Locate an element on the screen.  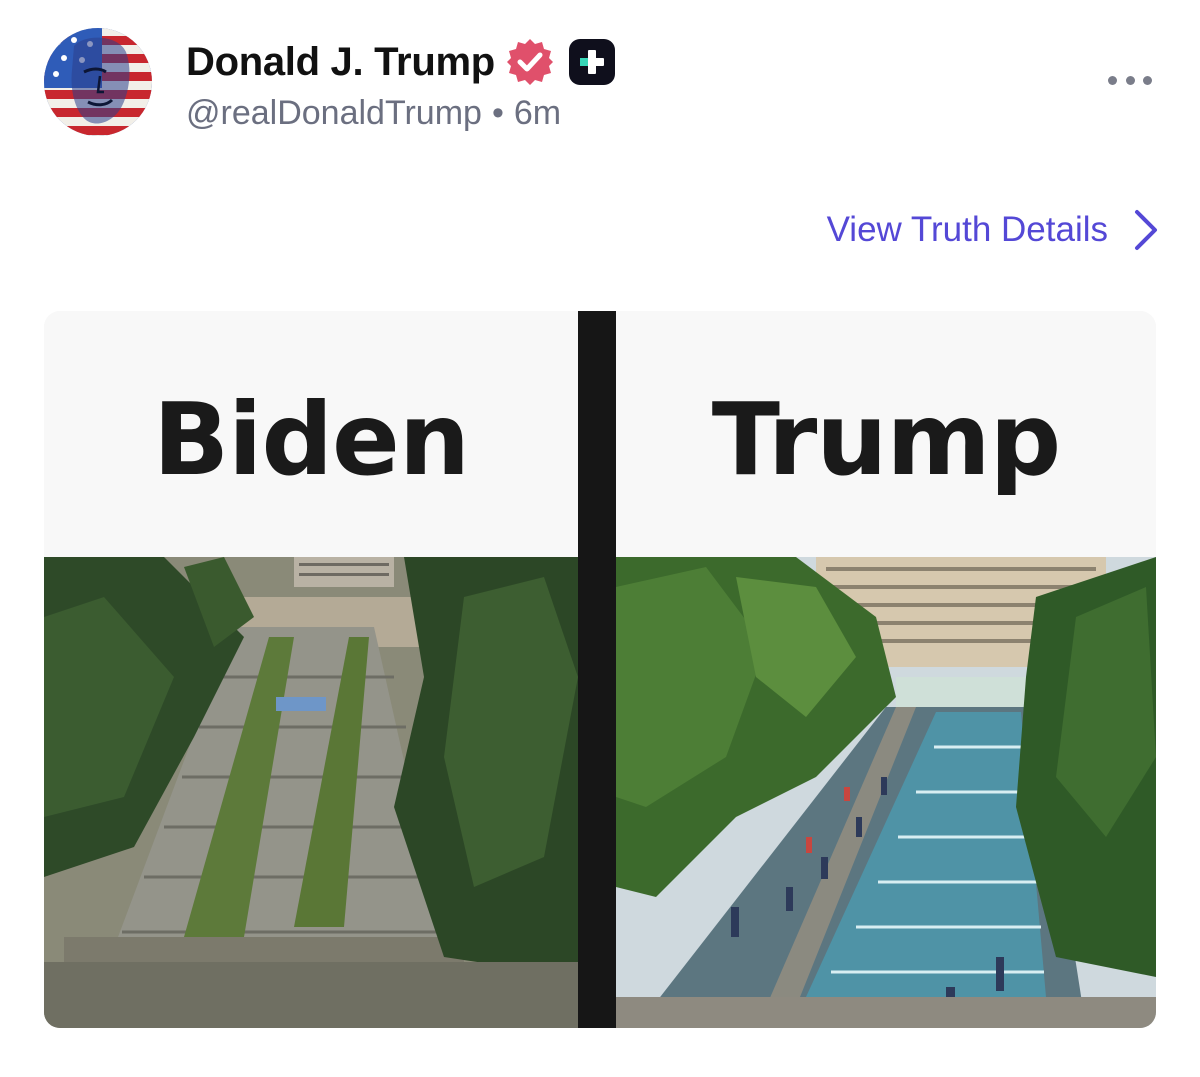
author-handle: @realDonaldTrump is located at coordinates (334, 113).